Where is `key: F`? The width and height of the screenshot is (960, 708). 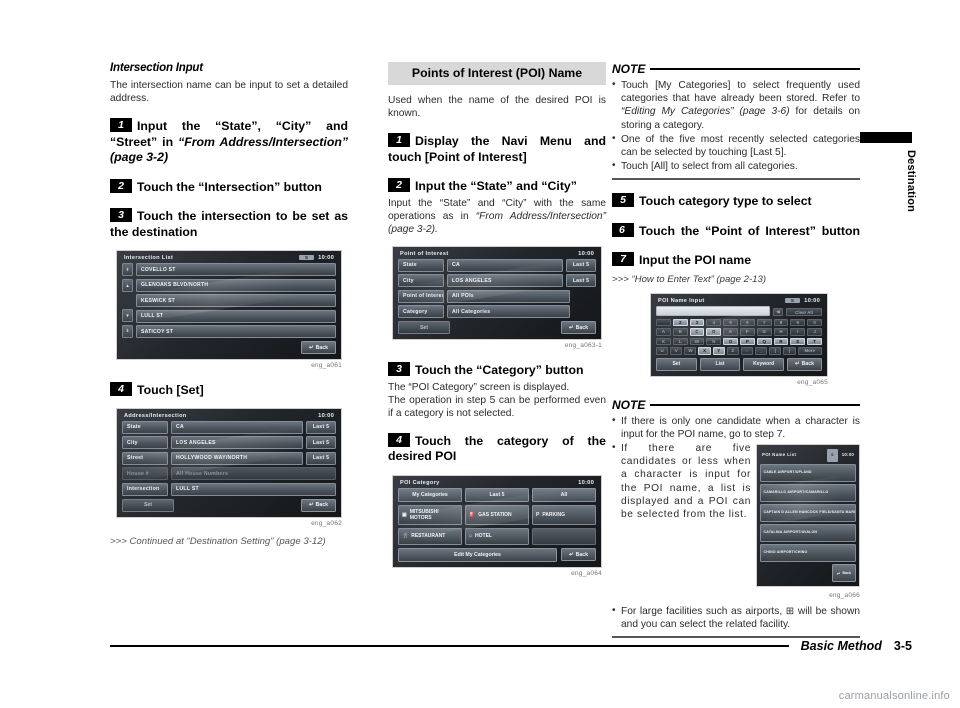 key: F is located at coordinates (747, 332).